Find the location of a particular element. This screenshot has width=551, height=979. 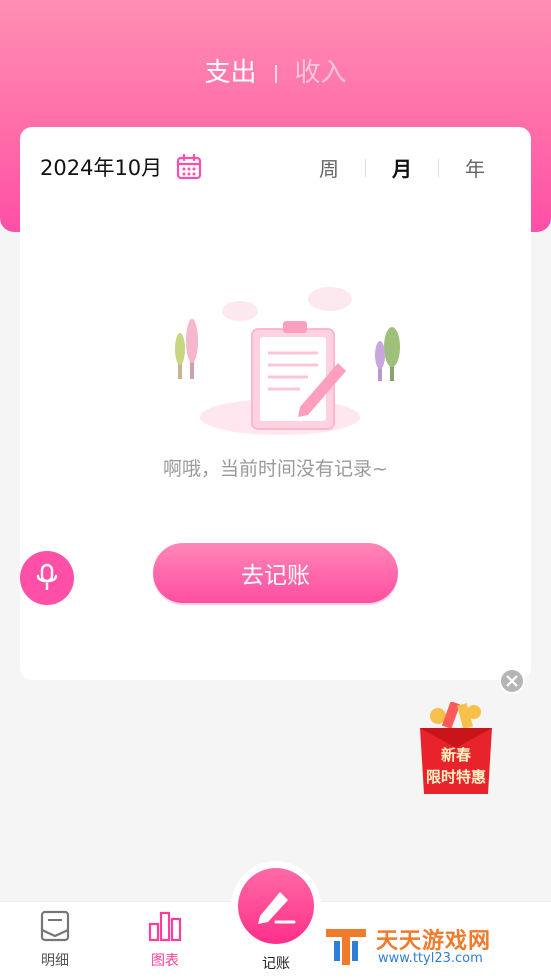

type-switch: 支出 收入 is located at coordinates (275, 70).